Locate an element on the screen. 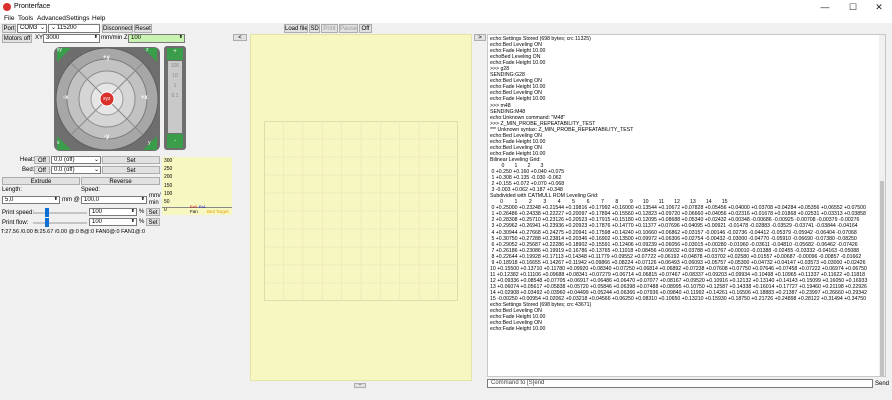 This screenshot has width=892, height=400. console-scrollbar is located at coordinates (882, 205).